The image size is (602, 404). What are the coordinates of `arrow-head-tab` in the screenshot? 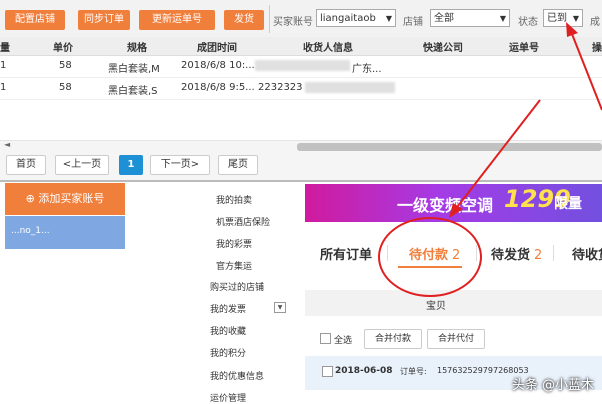 It's located at (456, 210).